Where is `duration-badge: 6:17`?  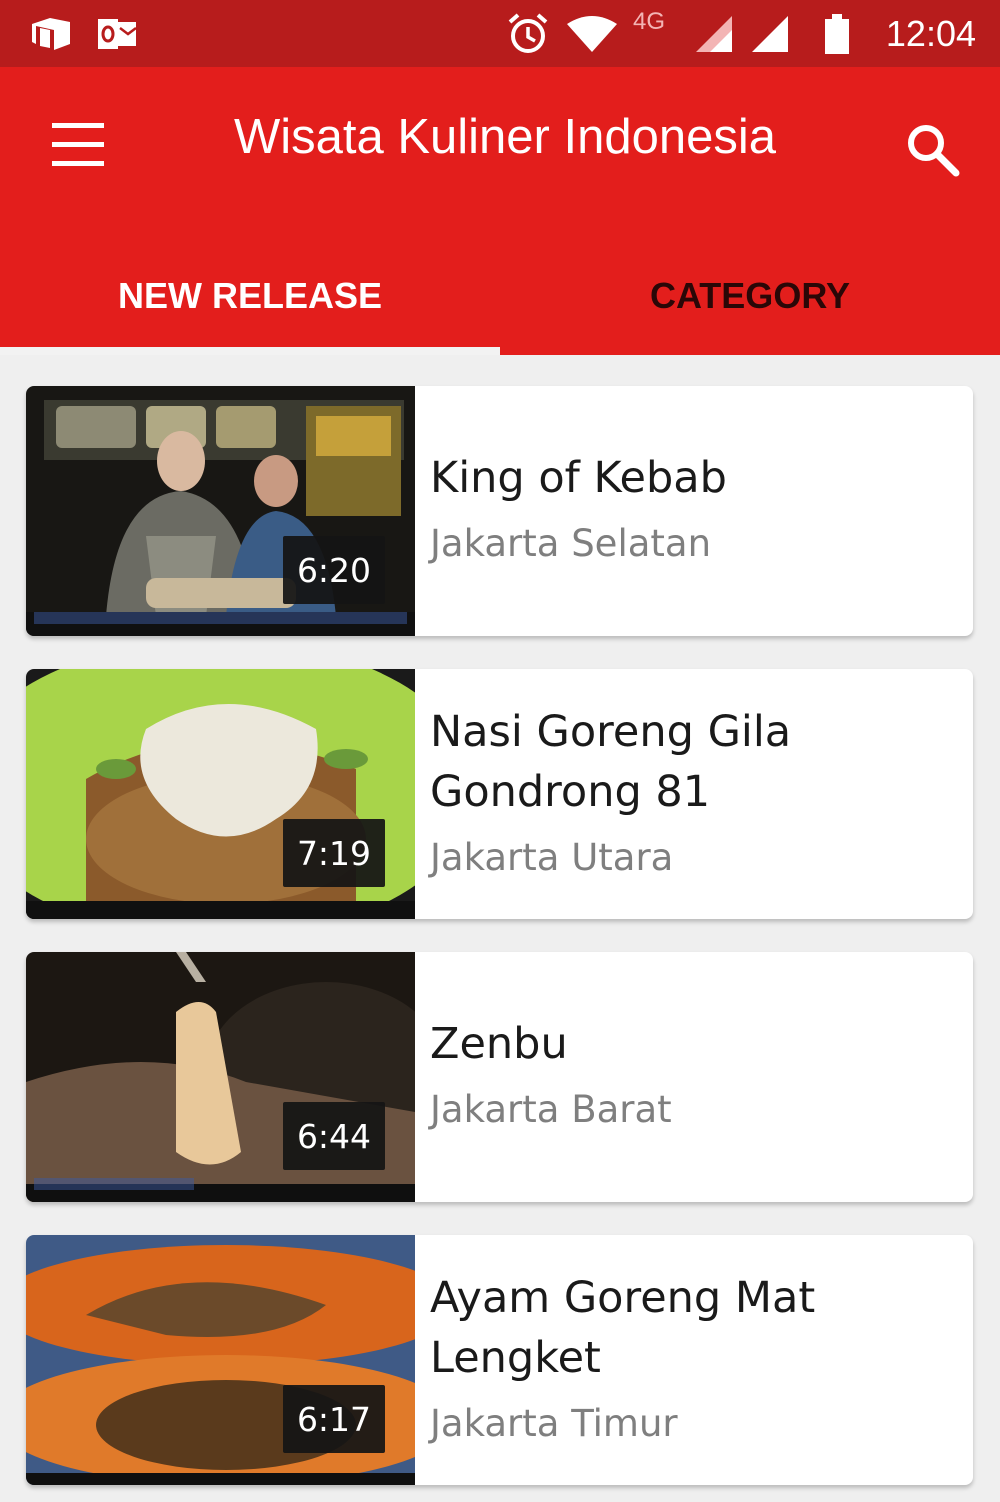
duration-badge: 6:17 is located at coordinates (334, 1419).